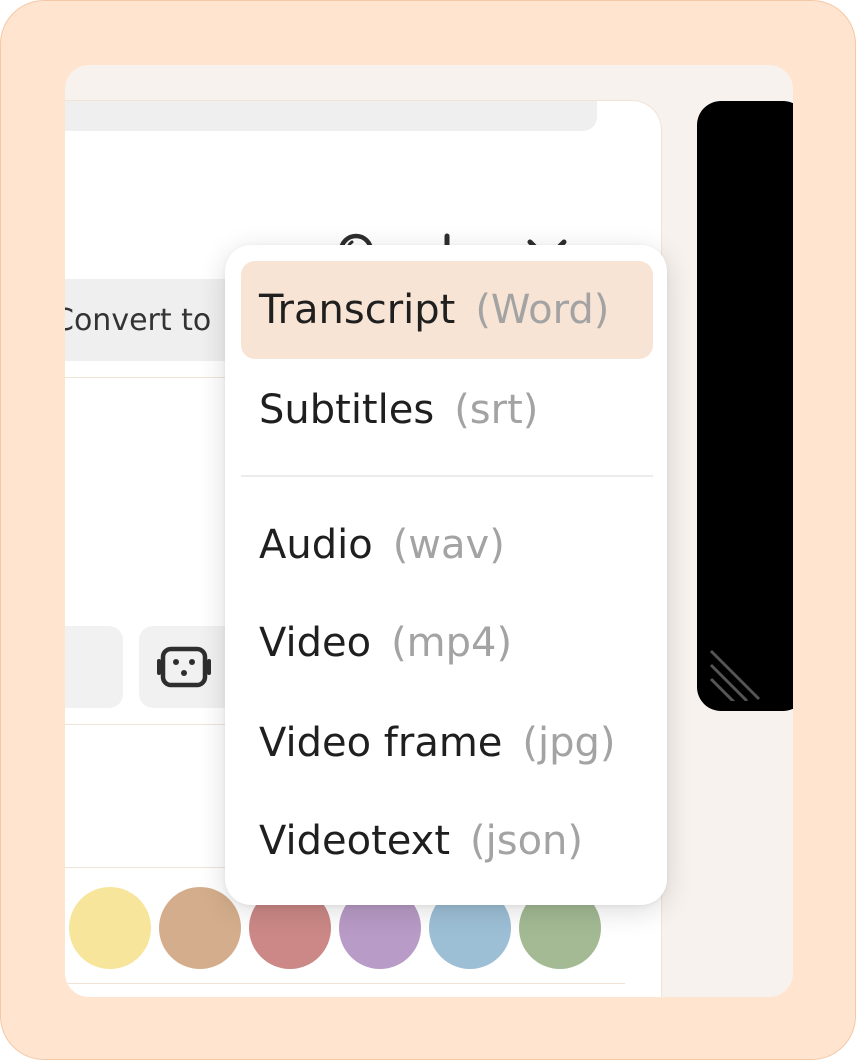 This screenshot has width=856, height=1060. What do you see at coordinates (110, 928) in the screenshot?
I see `color-swatch-yellow` at bounding box center [110, 928].